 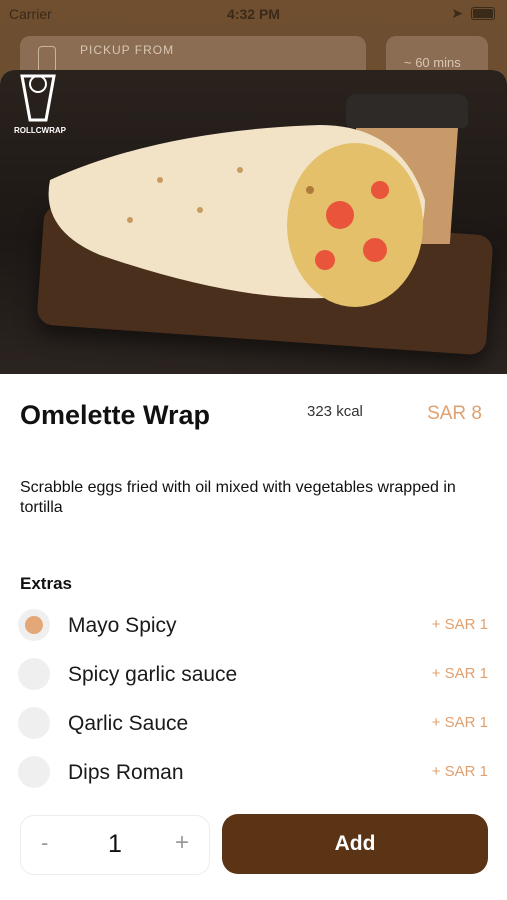 I want to click on price-label: SAR 8, so click(x=454, y=413).